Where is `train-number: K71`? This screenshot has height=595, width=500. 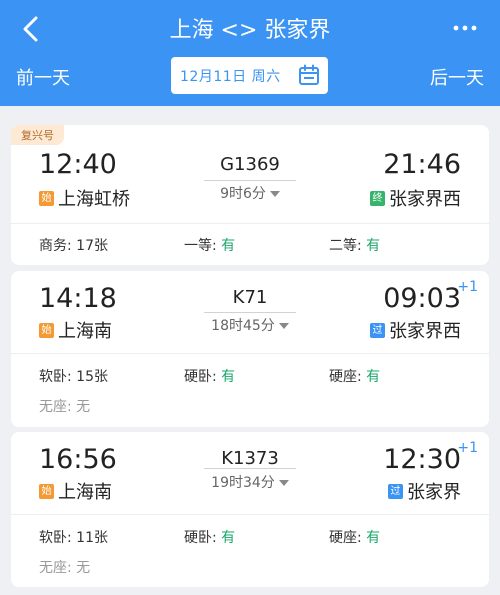
train-number: K71 is located at coordinates (250, 297).